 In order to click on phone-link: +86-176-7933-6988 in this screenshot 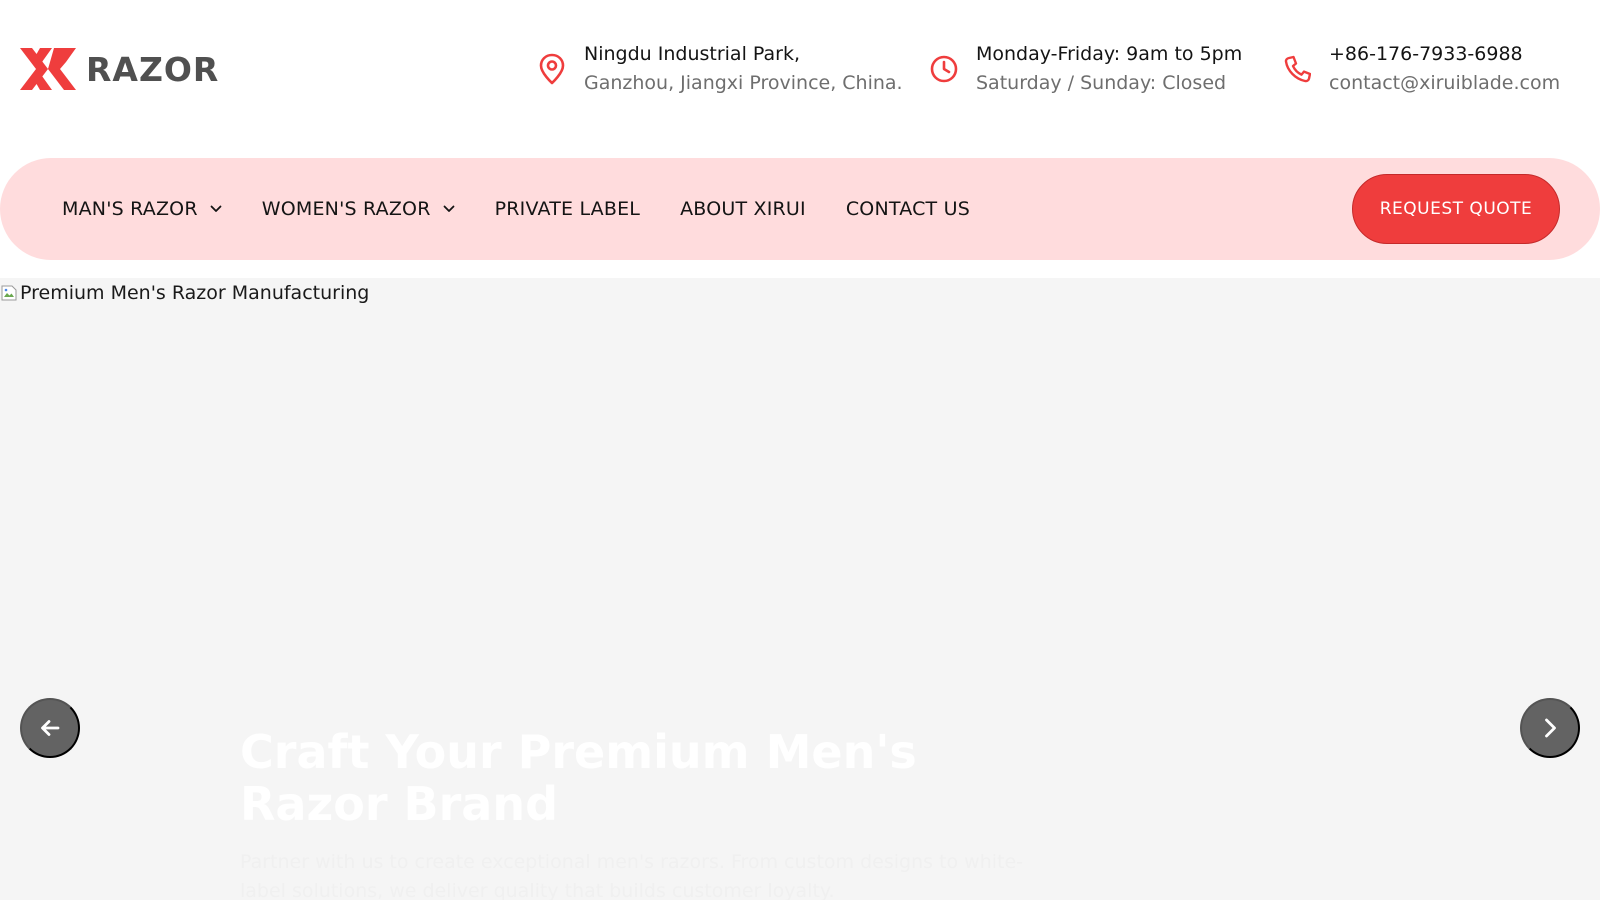, I will do `click(1426, 54)`.